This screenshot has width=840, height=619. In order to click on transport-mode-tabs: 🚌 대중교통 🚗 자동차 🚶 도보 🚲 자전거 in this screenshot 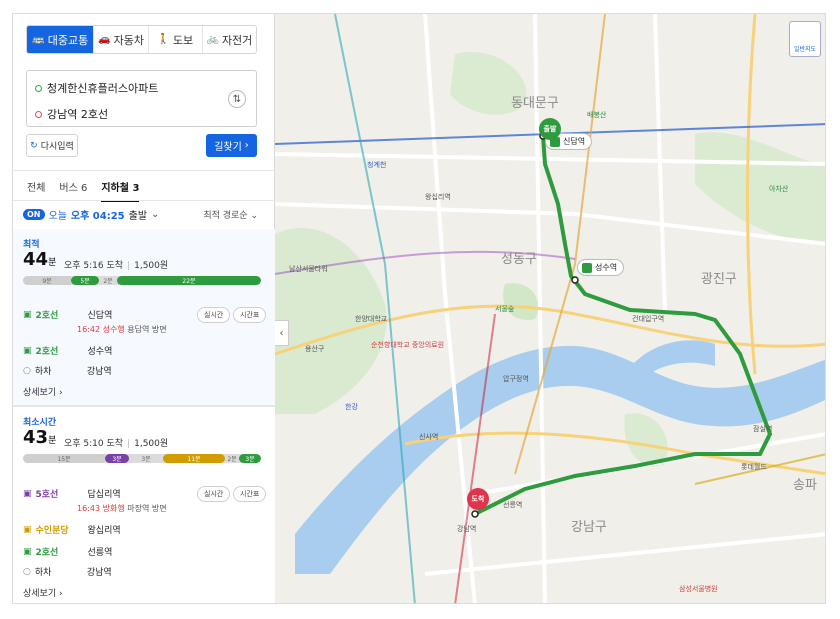, I will do `click(141, 39)`.